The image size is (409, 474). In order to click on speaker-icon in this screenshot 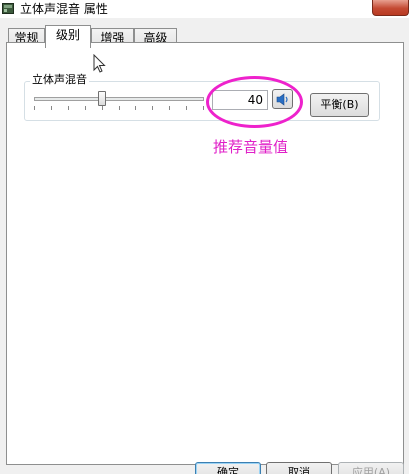, I will do `click(282, 99)`.